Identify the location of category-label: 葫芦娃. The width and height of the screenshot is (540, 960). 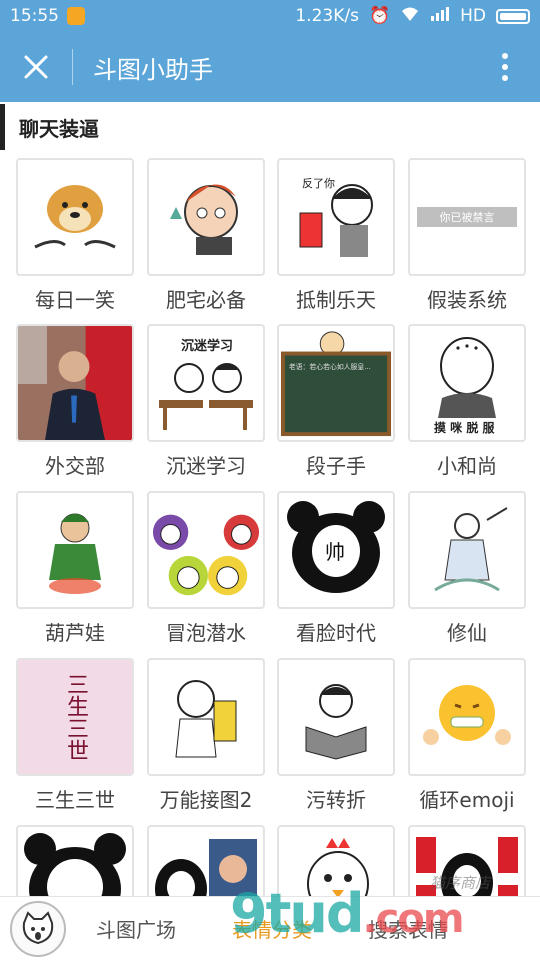
(75, 633).